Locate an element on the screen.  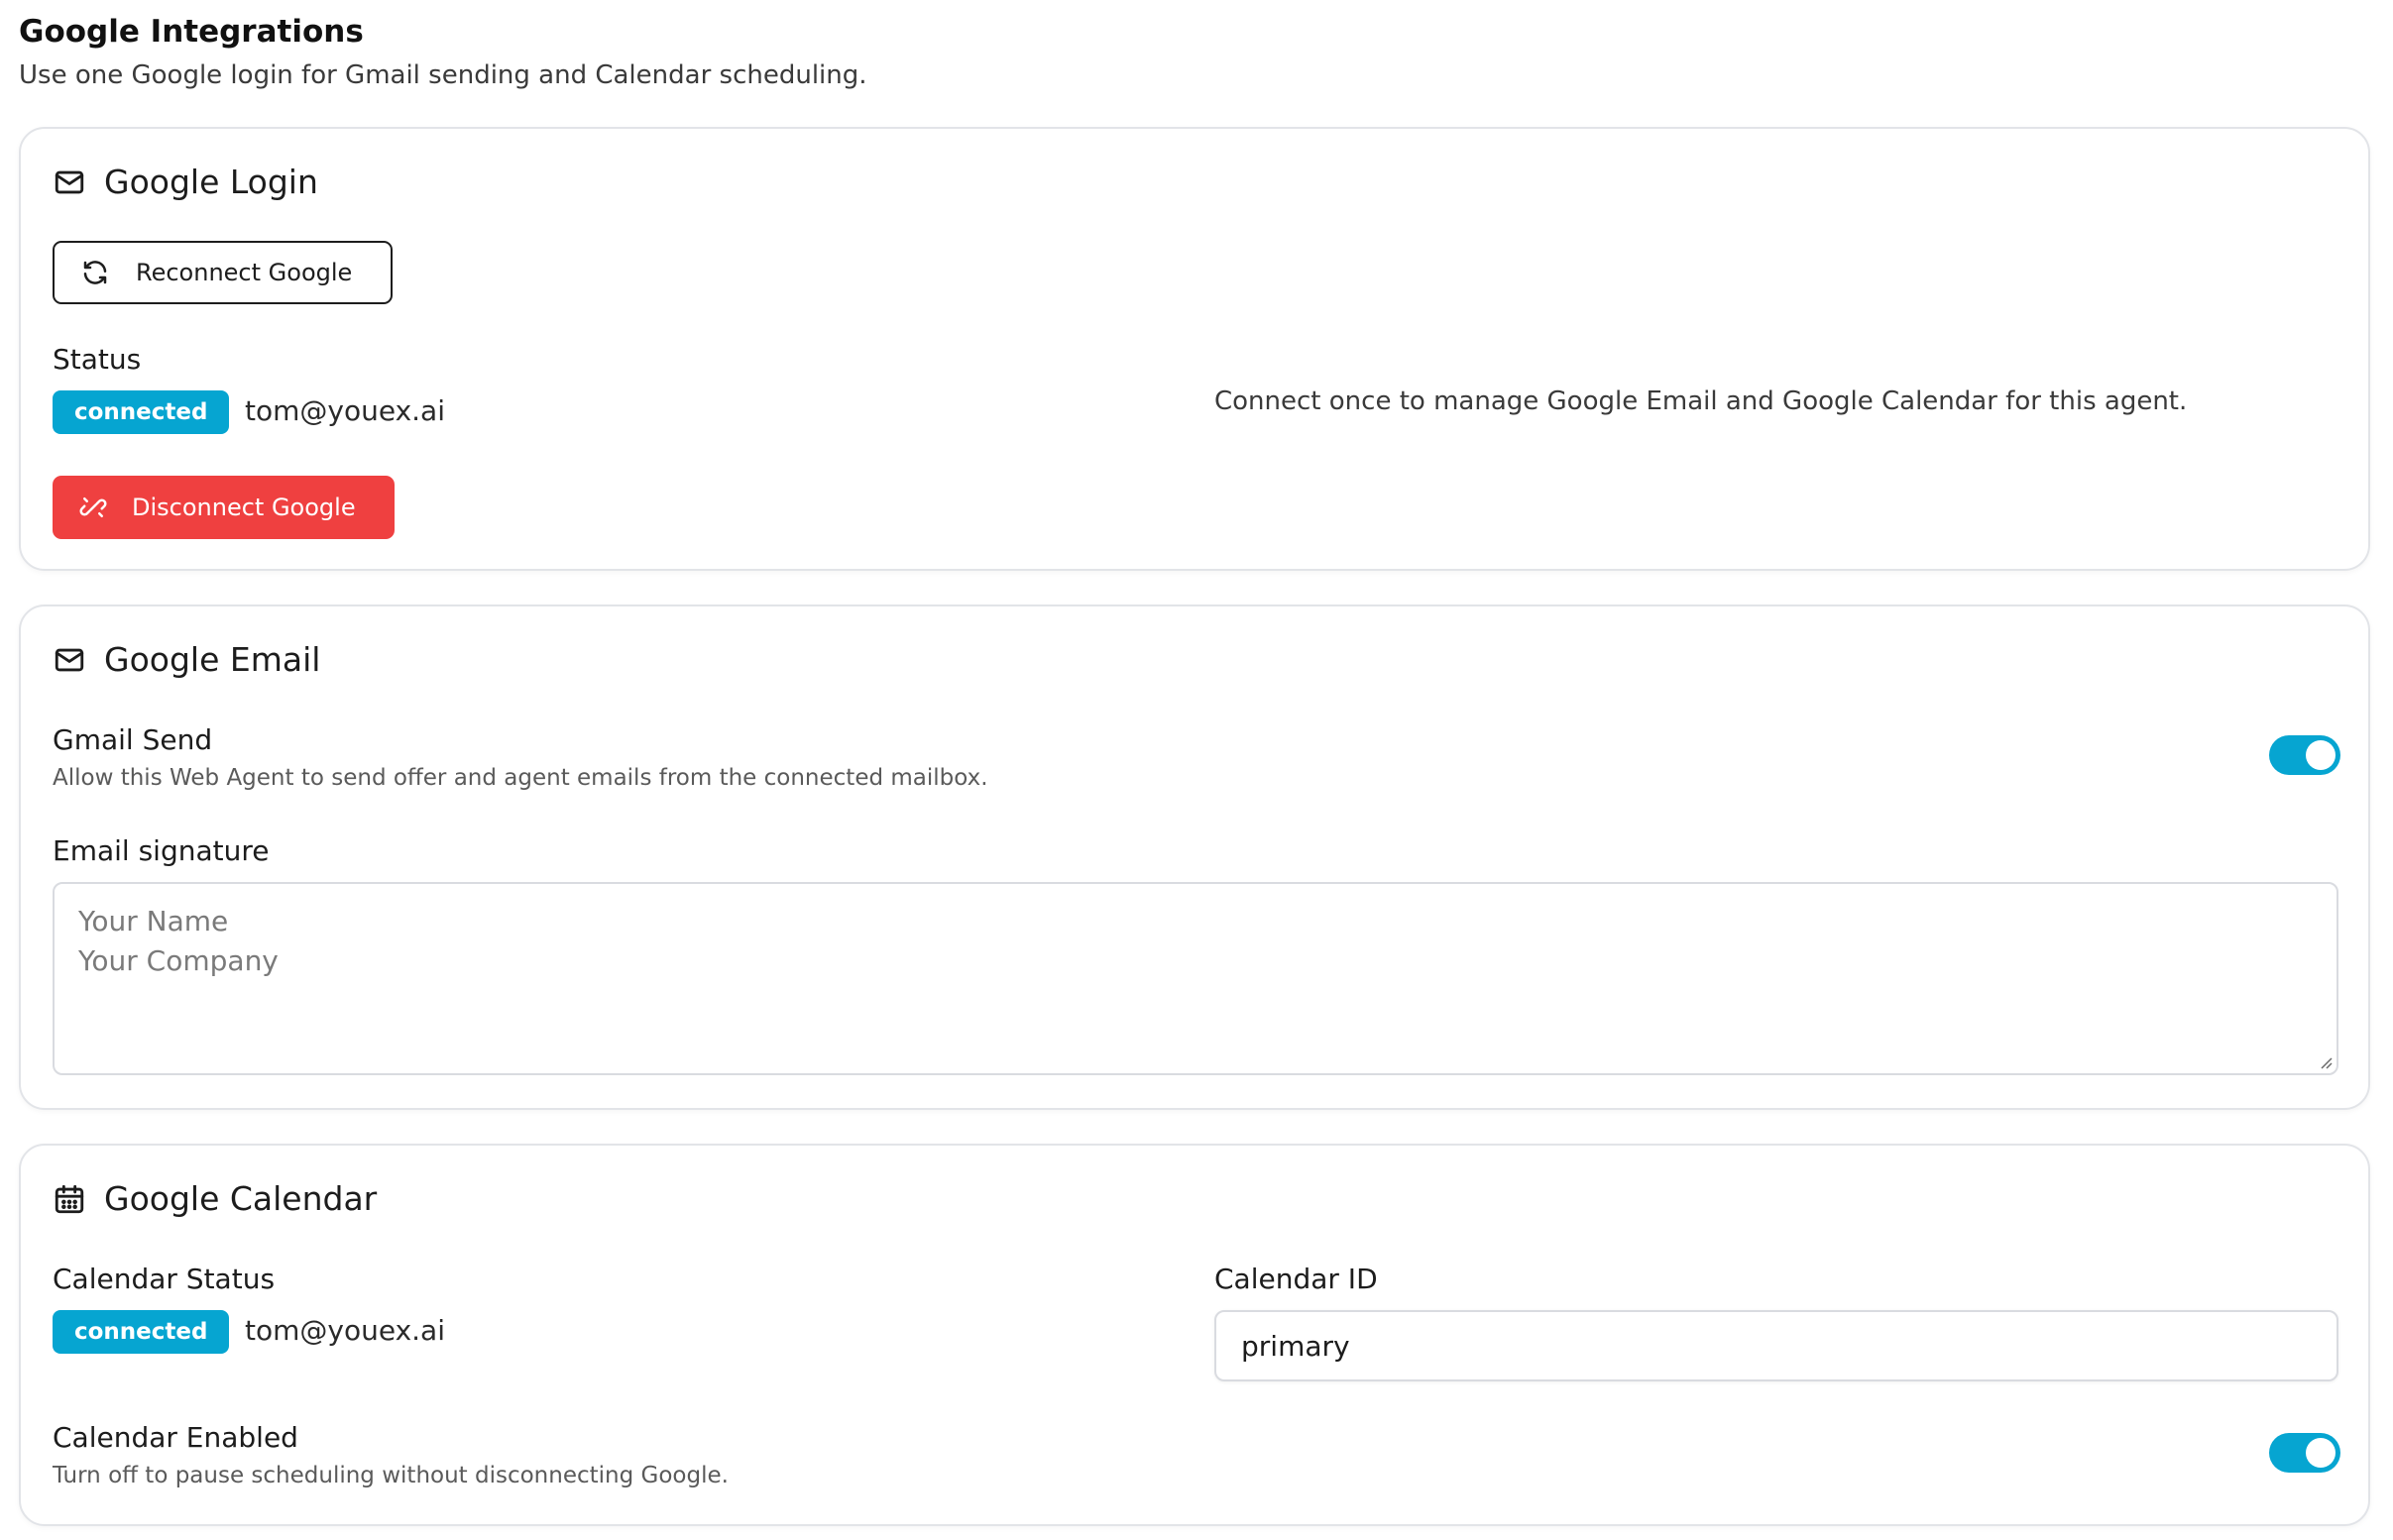
google-calendar-title: Google Calendar is located at coordinates (241, 1198).